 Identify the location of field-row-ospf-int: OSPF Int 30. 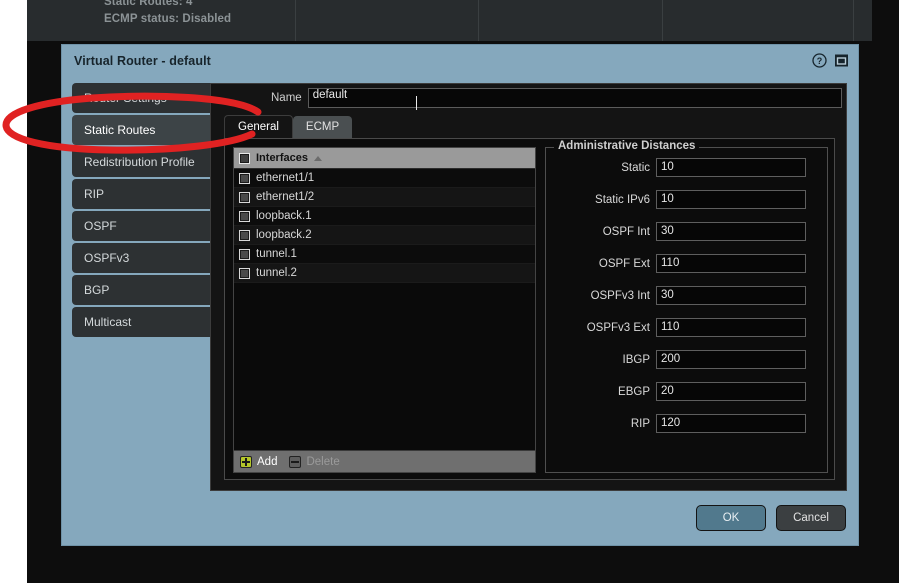
(686, 231).